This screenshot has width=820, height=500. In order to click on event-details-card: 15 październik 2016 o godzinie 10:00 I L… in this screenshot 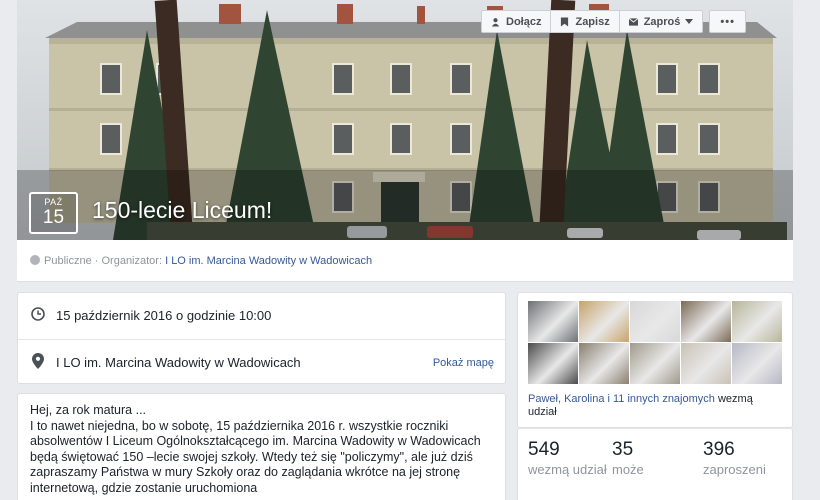, I will do `click(261, 338)`.